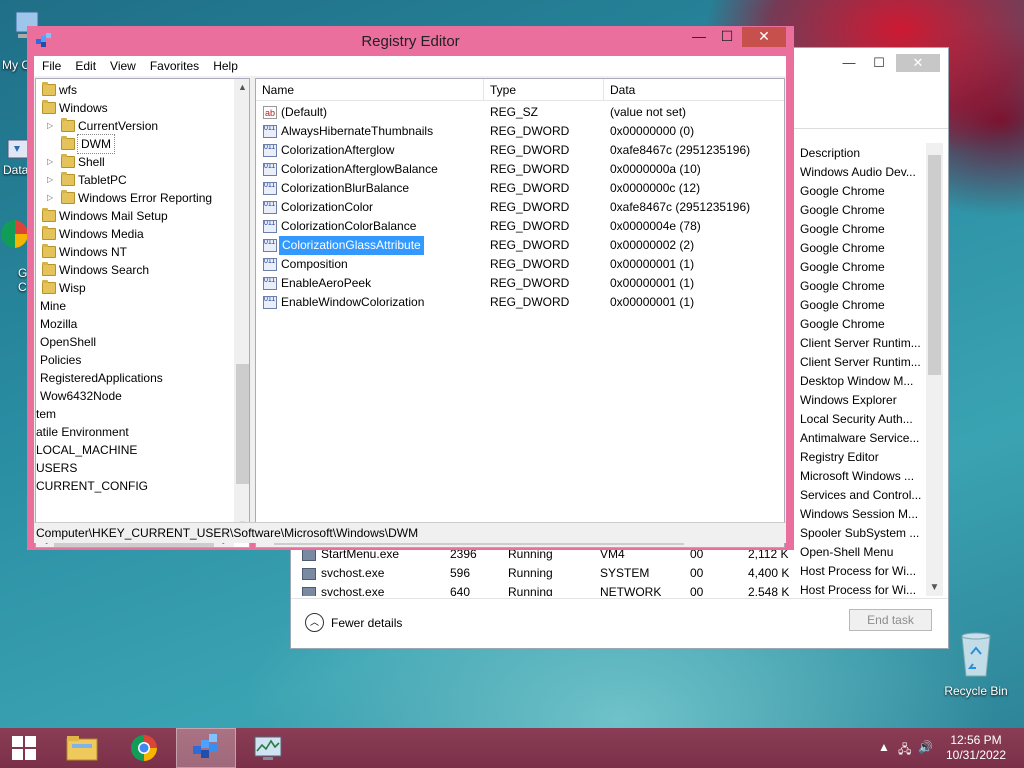 This screenshot has height=768, width=1024. I want to click on value-name: ColorizationGlassAttribute, so click(351, 245).